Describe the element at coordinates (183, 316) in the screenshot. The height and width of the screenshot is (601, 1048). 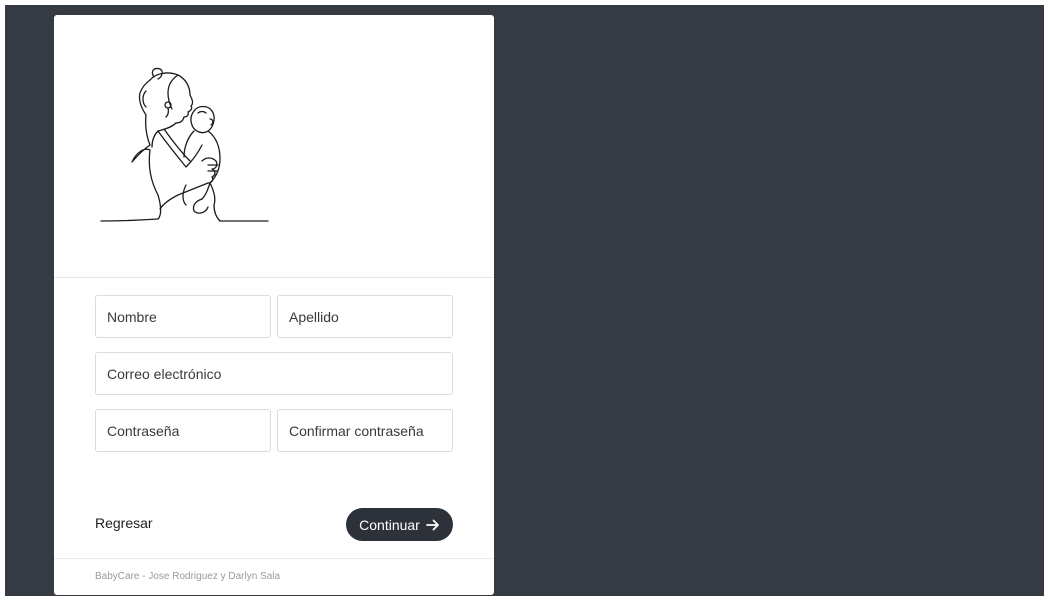
I see `first-name-input` at that location.